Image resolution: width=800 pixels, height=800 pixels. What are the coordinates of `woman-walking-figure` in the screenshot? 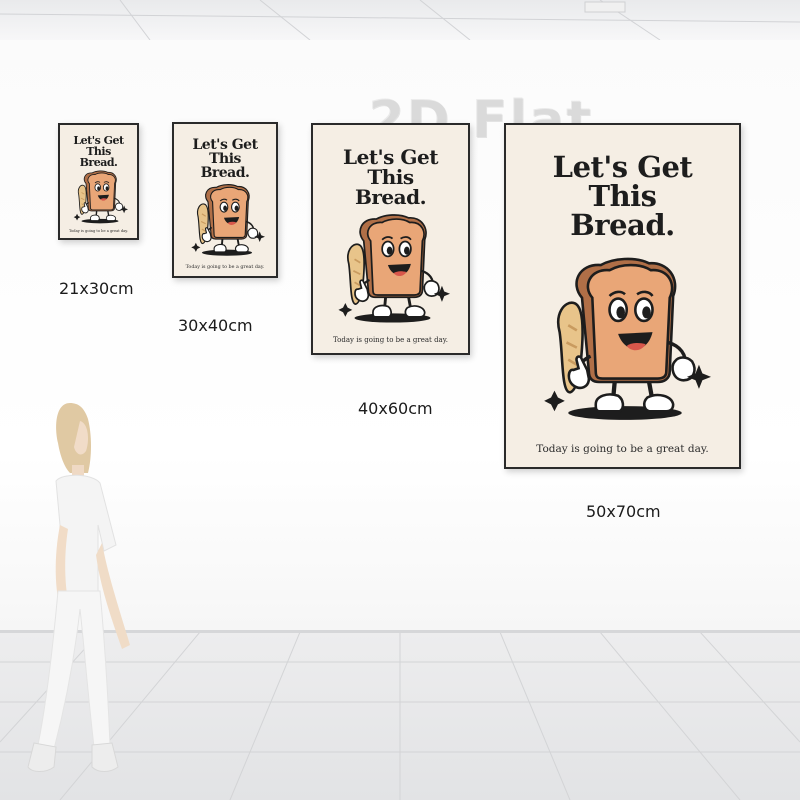 It's located at (78, 587).